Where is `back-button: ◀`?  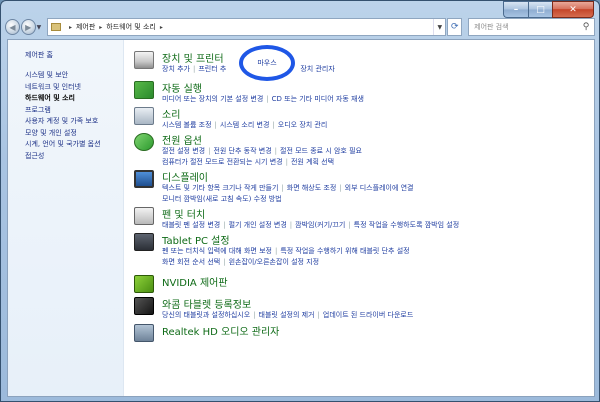
back-button: ◀ is located at coordinates (12, 27).